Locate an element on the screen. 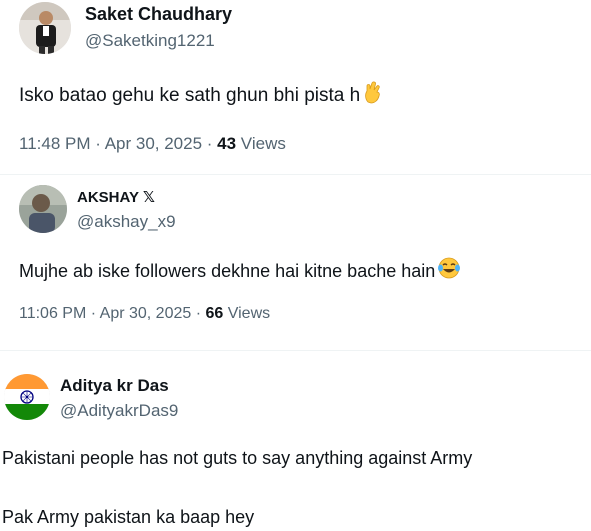 This screenshot has width=591, height=531. tweet-meta: 11:06 PM · Apr 30, 2025 · 66 Views is located at coordinates (144, 314).